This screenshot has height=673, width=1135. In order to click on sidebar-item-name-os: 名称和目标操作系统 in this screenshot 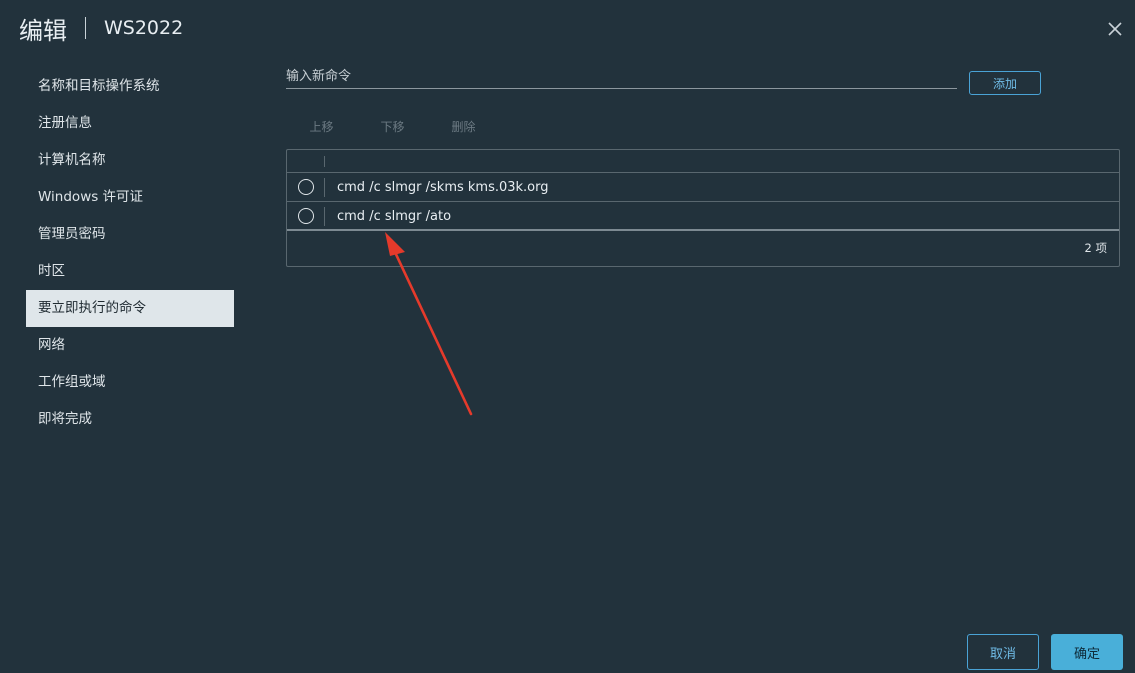, I will do `click(130, 86)`.